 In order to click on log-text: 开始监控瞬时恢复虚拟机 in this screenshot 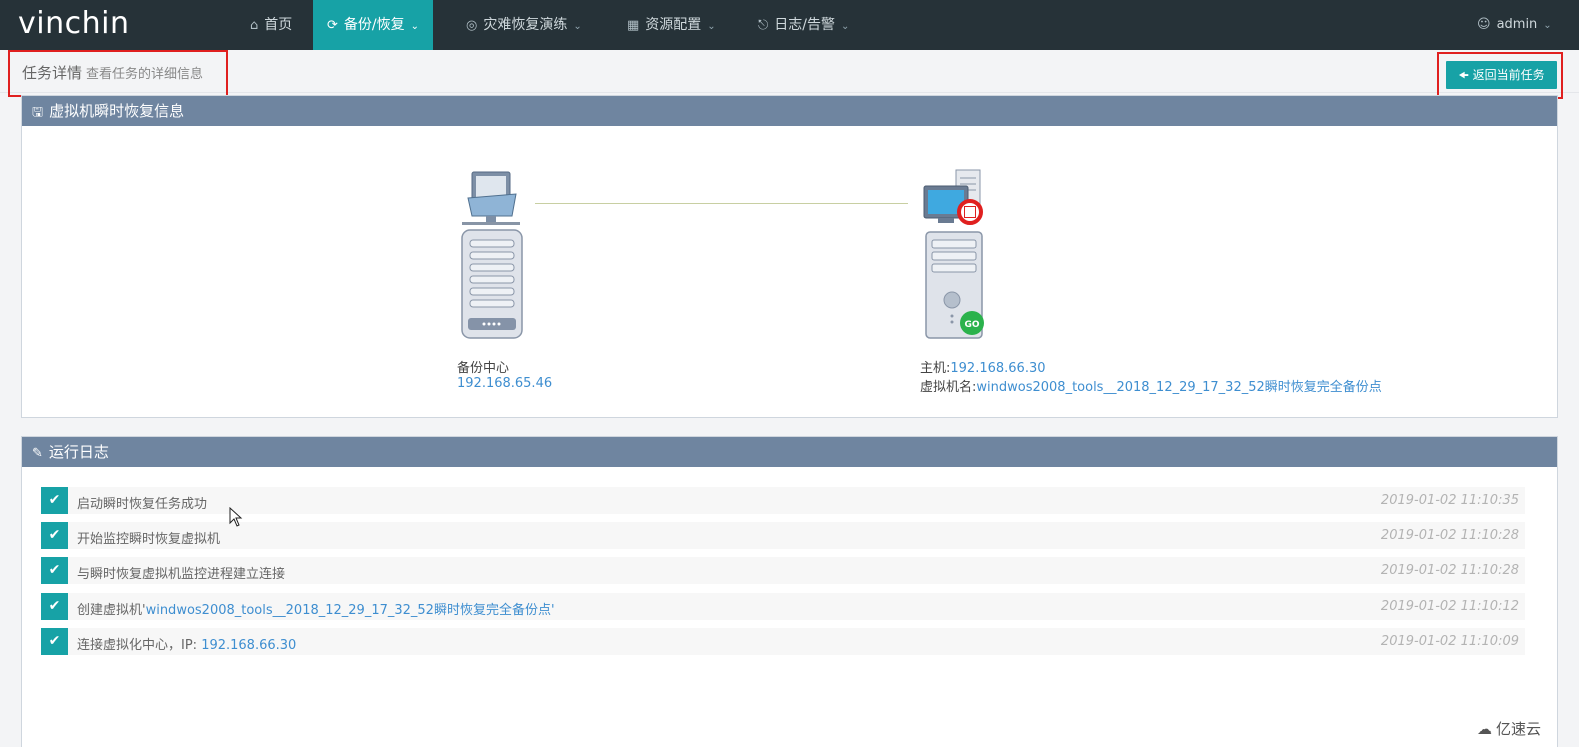, I will do `click(148, 537)`.